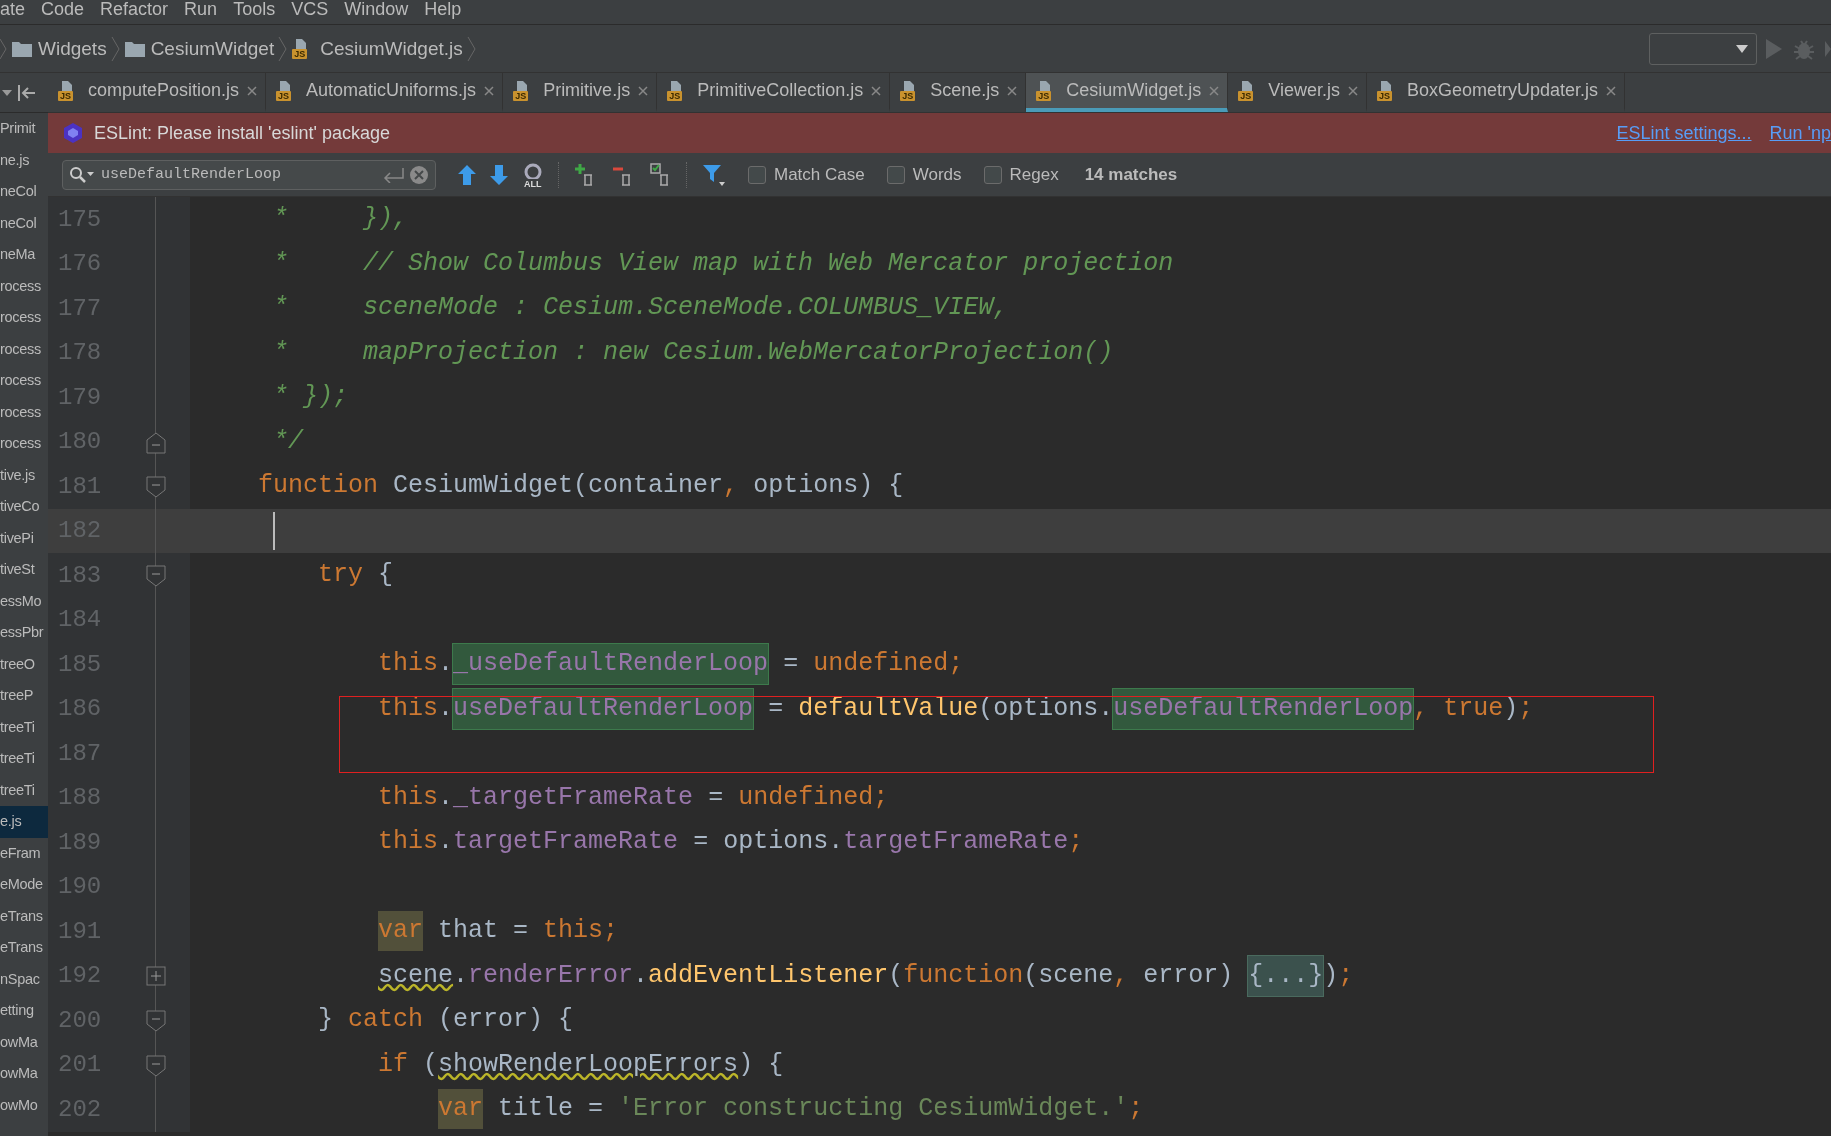 The image size is (1831, 1136). I want to click on project-tree-item: neMa, so click(24, 255).